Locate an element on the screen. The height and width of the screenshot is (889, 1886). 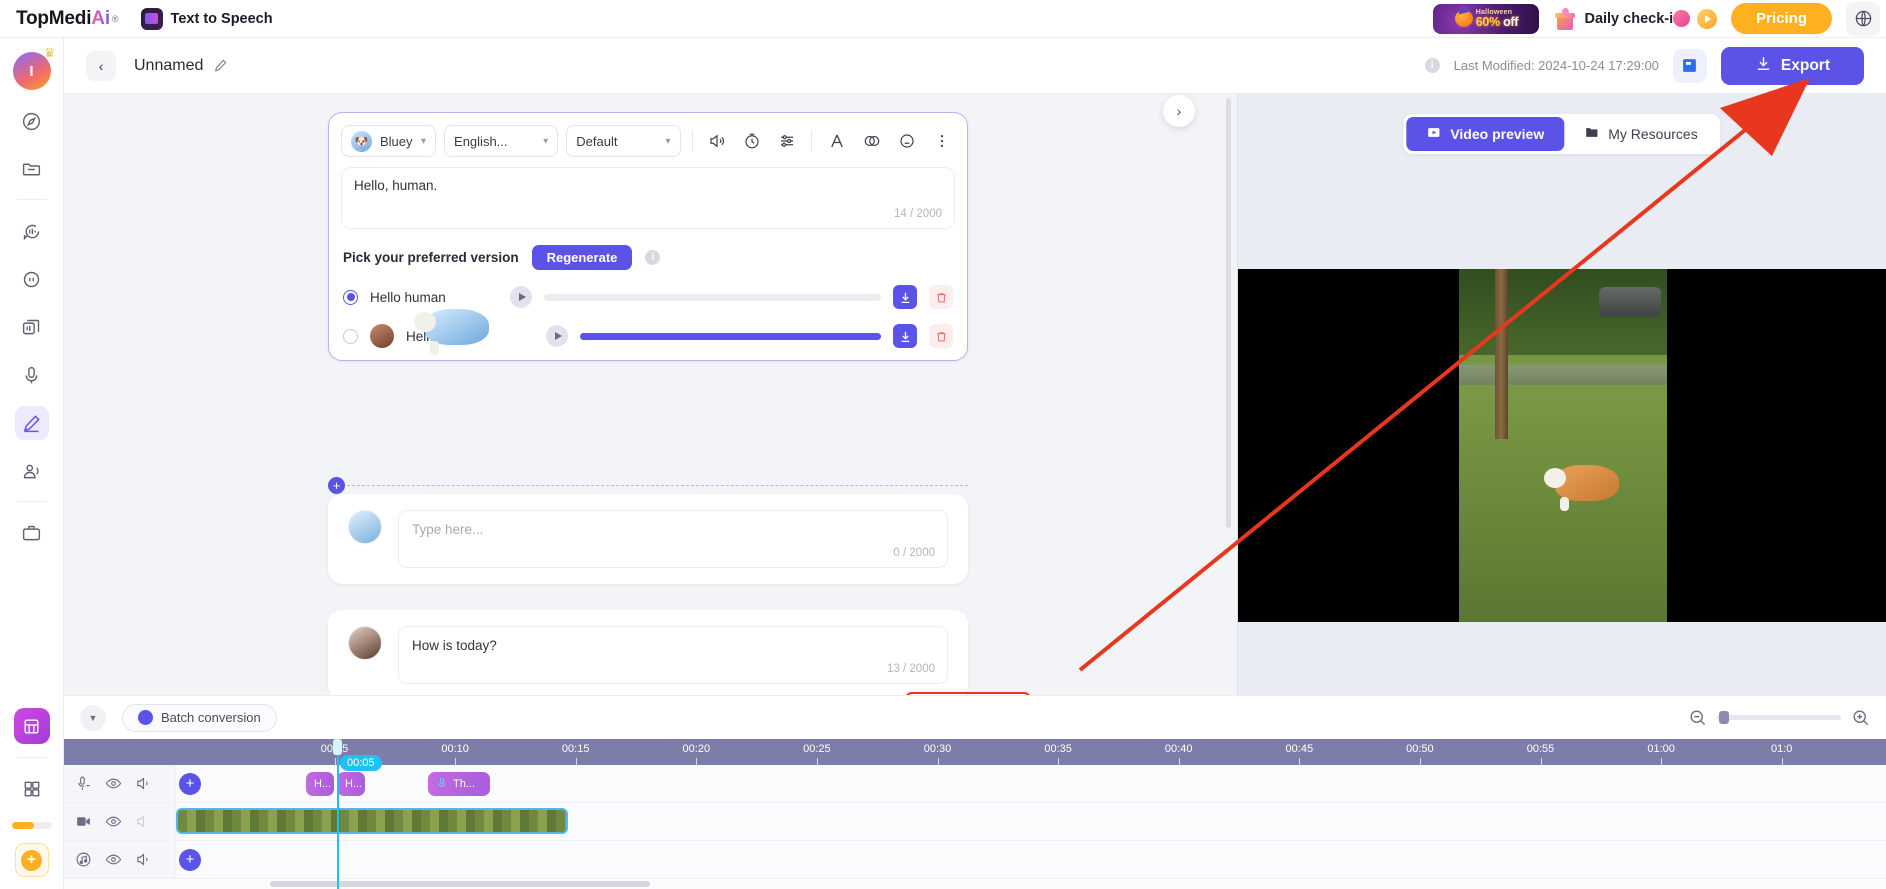
daily-checkin-button: Daily check-i is located at coordinates (1635, 18).